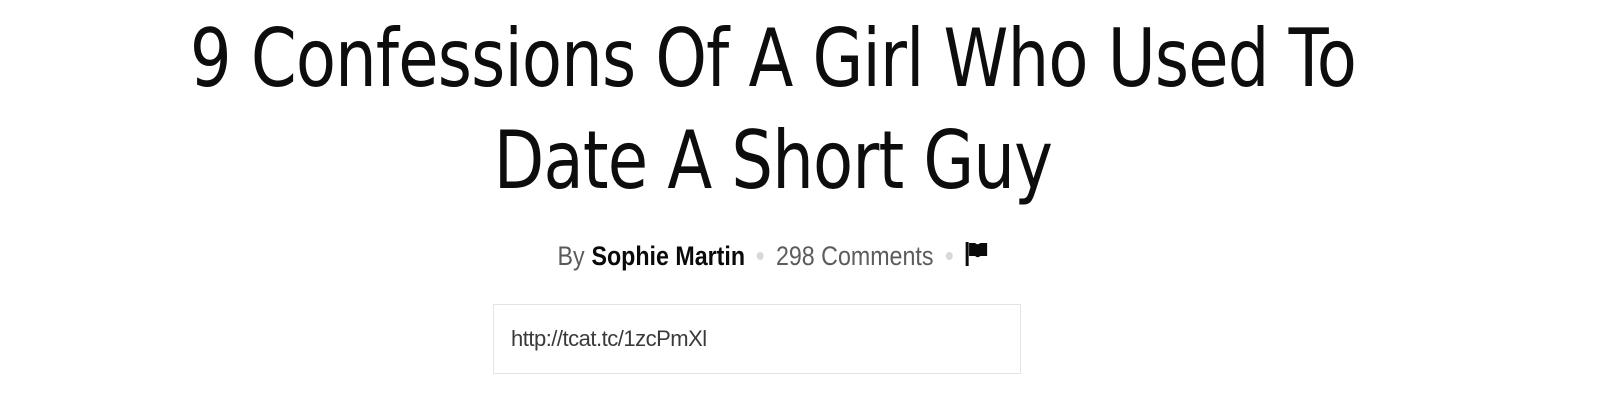 This screenshot has width=1600, height=411. Describe the element at coordinates (571, 256) in the screenshot. I see `byline-prefix: By` at that location.